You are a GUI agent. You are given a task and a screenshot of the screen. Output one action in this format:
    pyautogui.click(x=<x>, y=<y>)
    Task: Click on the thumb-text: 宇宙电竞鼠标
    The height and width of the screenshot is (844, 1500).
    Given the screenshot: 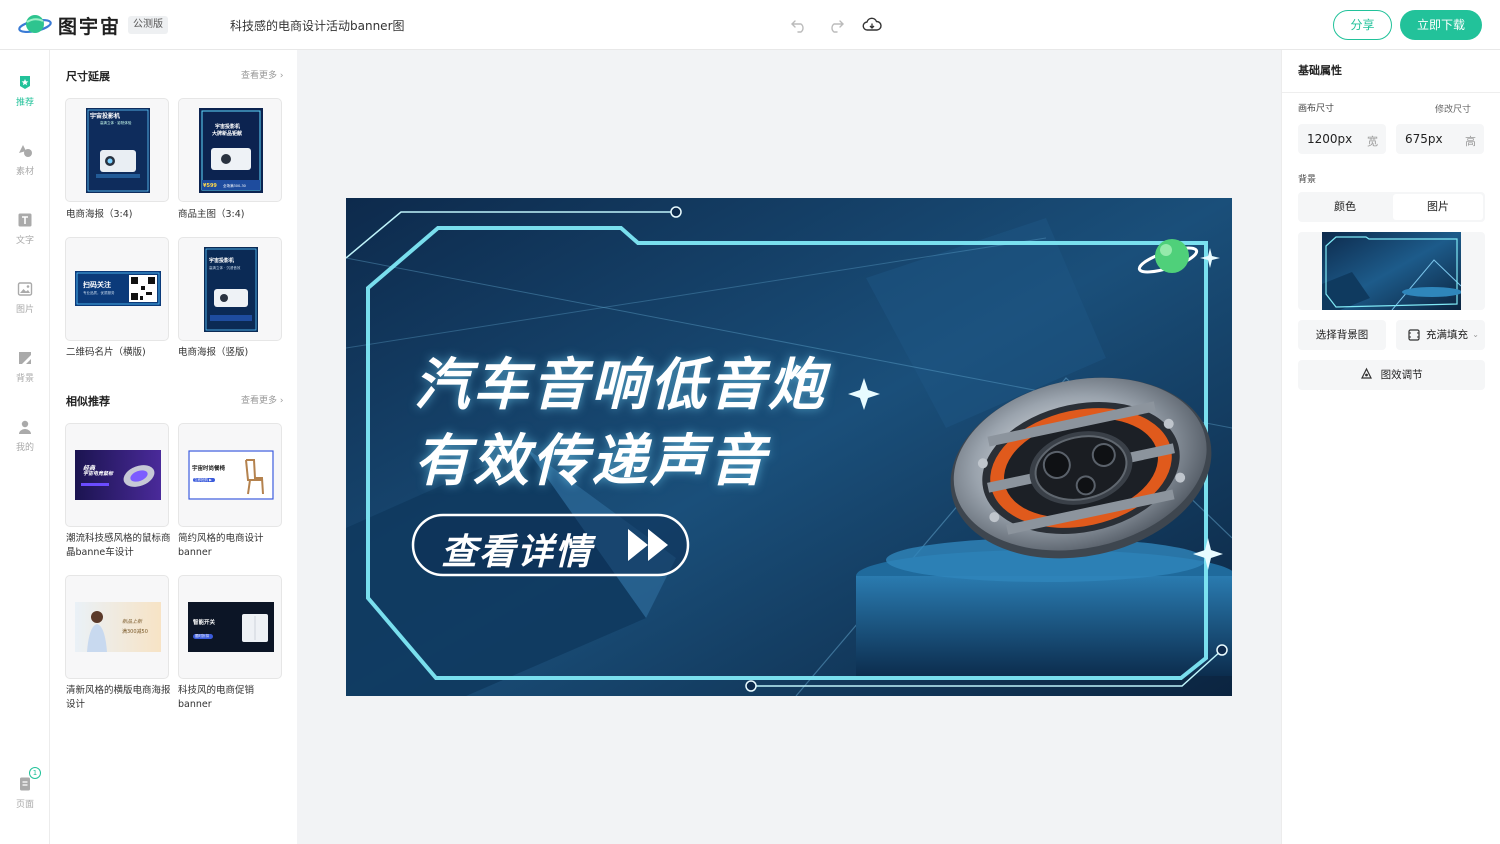 What is the action you would take?
    pyautogui.click(x=98, y=474)
    